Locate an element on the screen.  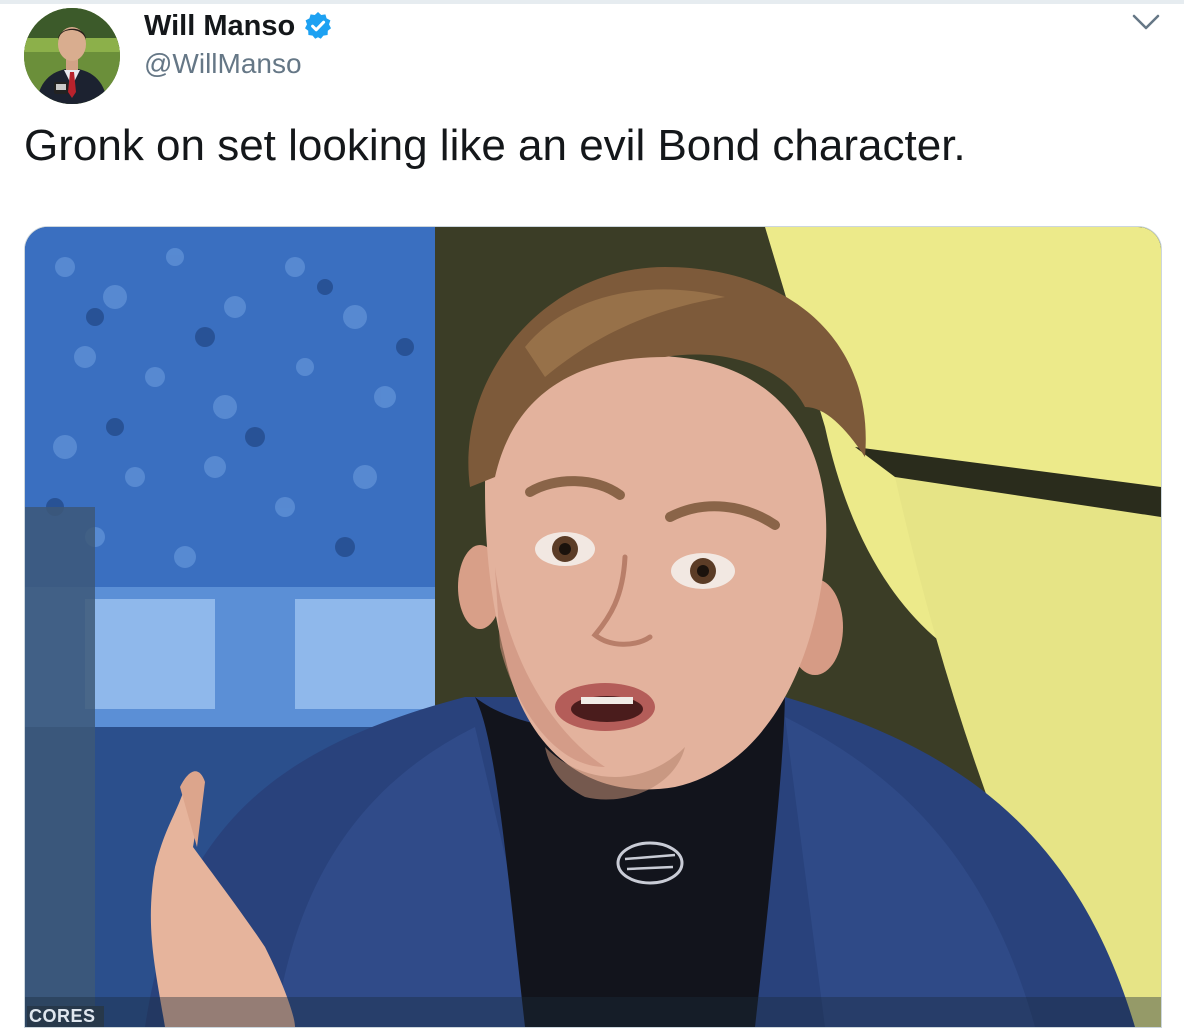
avatar-image is located at coordinates (72, 56).